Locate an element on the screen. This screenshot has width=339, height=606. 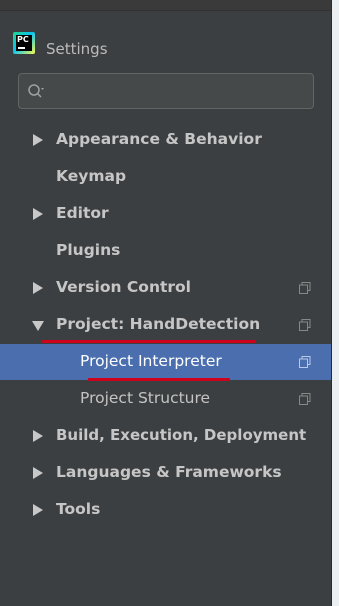
app-icon-text: PC is located at coordinates (23, 39).